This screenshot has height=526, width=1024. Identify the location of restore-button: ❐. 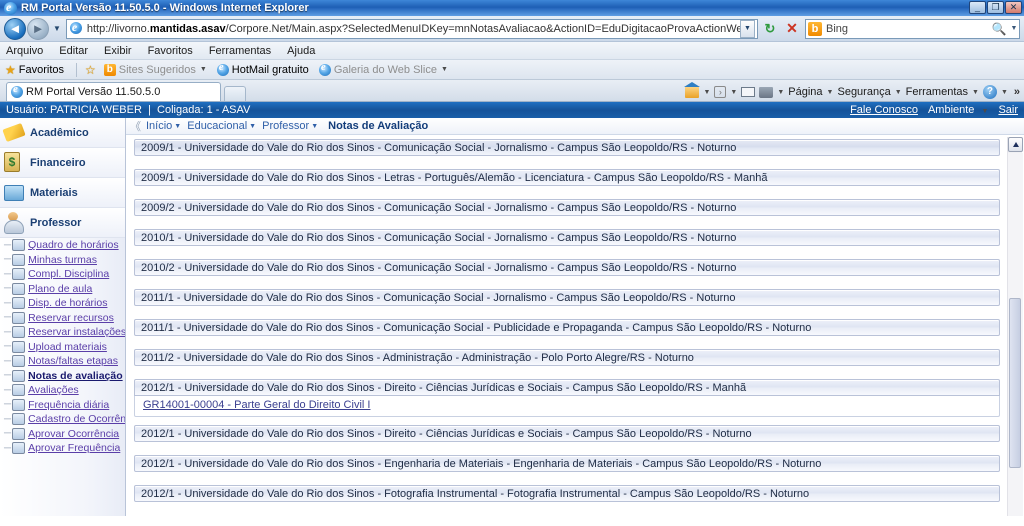
(995, 7).